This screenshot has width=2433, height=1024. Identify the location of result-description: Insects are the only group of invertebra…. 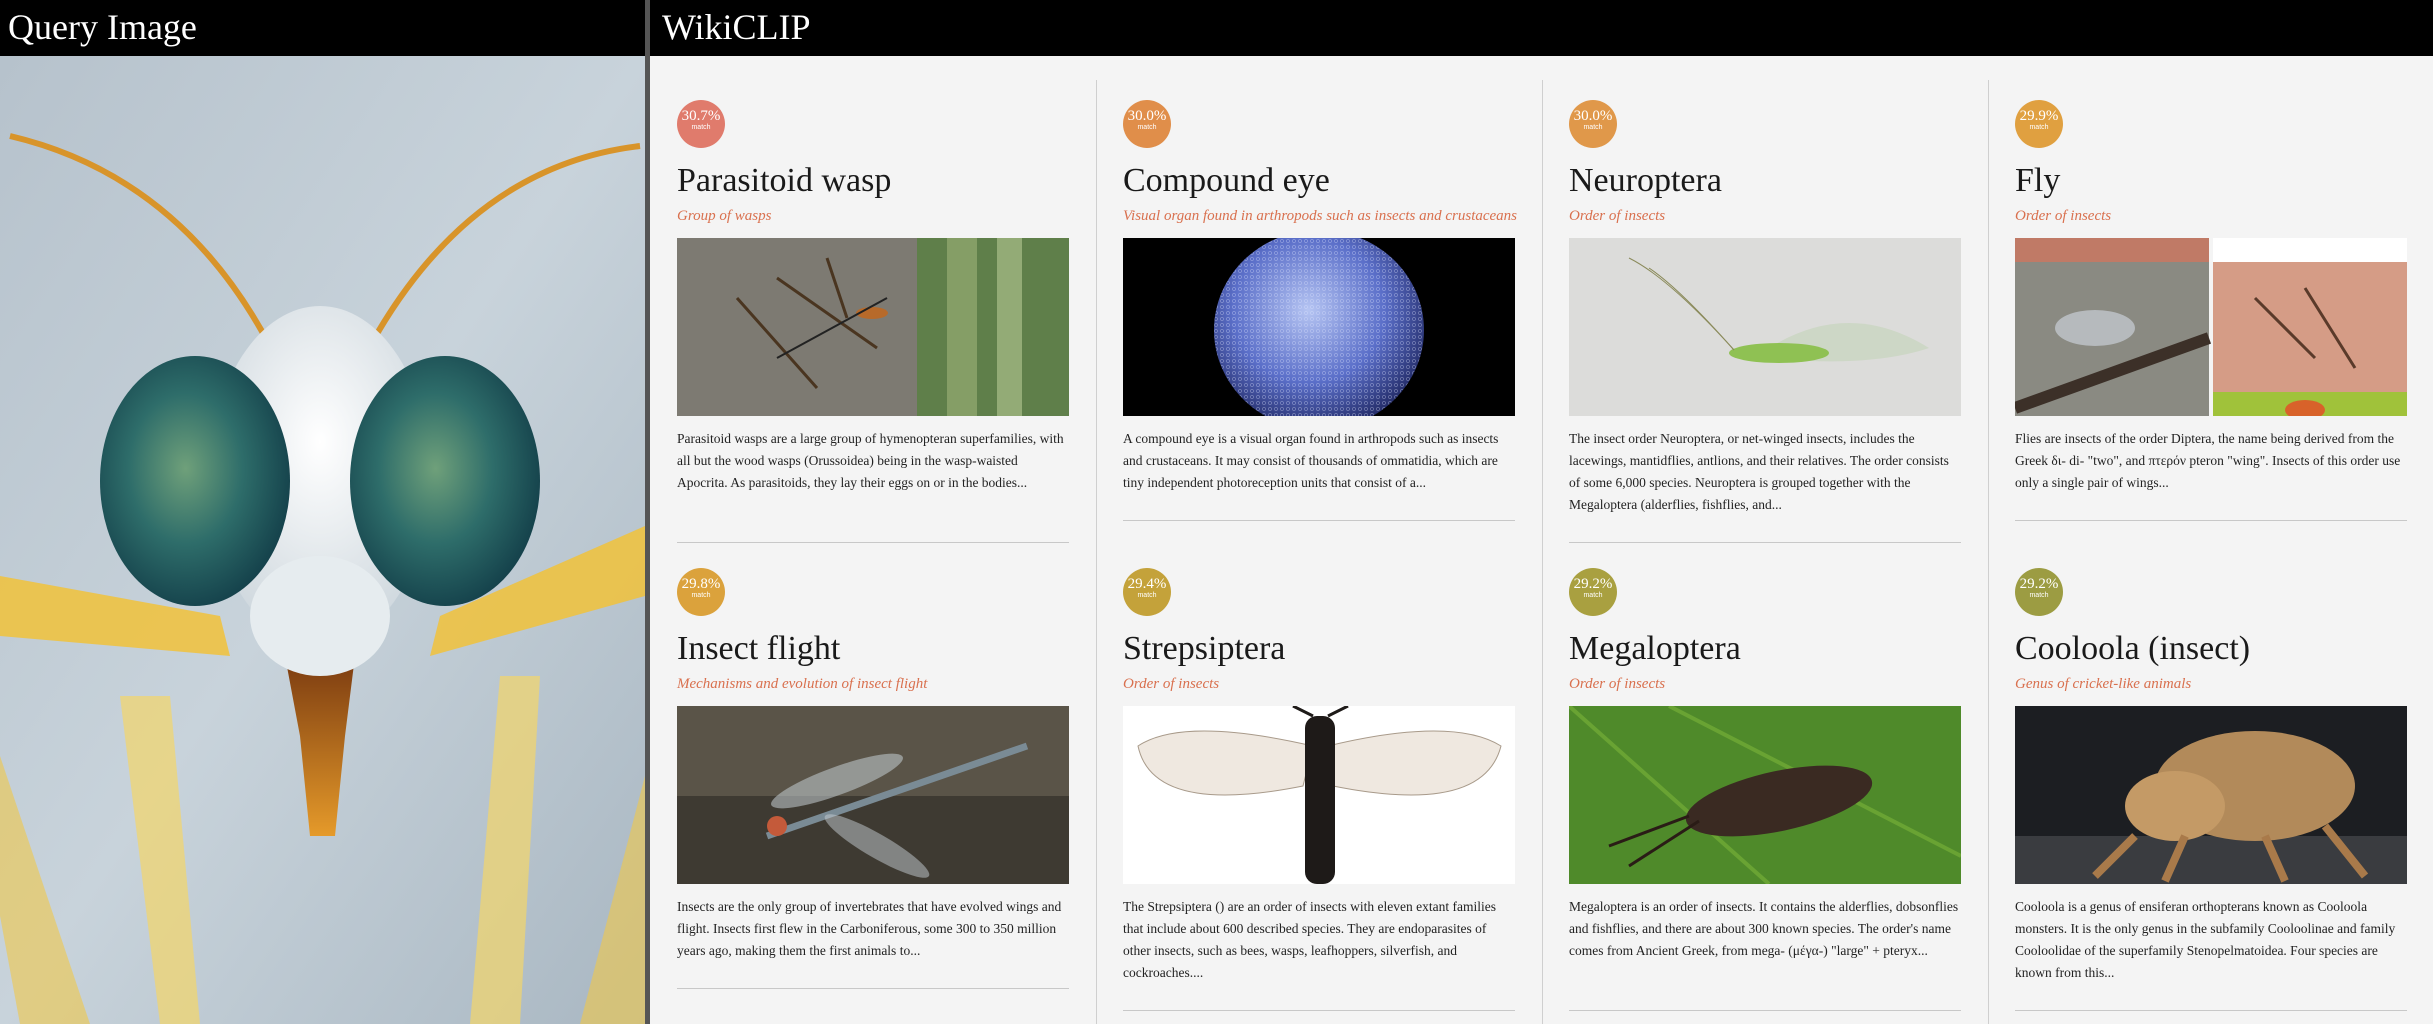
(869, 928).